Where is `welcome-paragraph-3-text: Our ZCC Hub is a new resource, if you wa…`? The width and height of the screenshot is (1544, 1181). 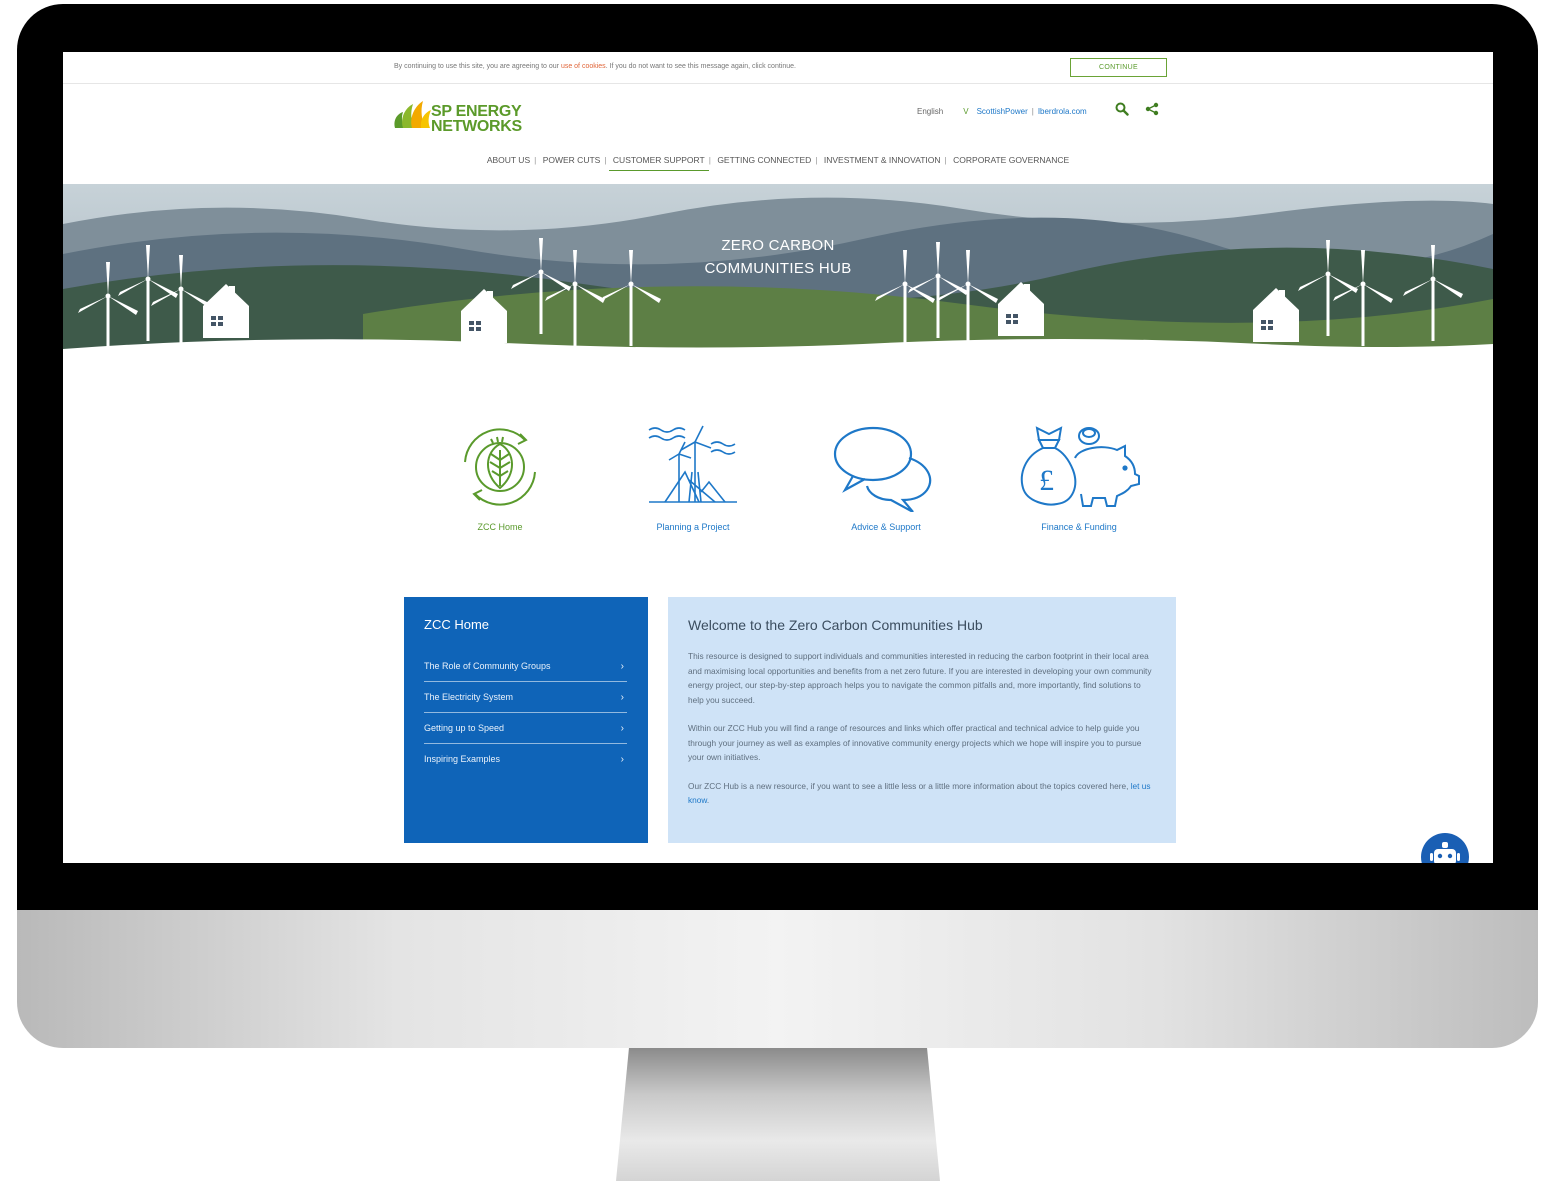
welcome-paragraph-3-text: Our ZCC Hub is a new resource, if you wa… is located at coordinates (909, 785).